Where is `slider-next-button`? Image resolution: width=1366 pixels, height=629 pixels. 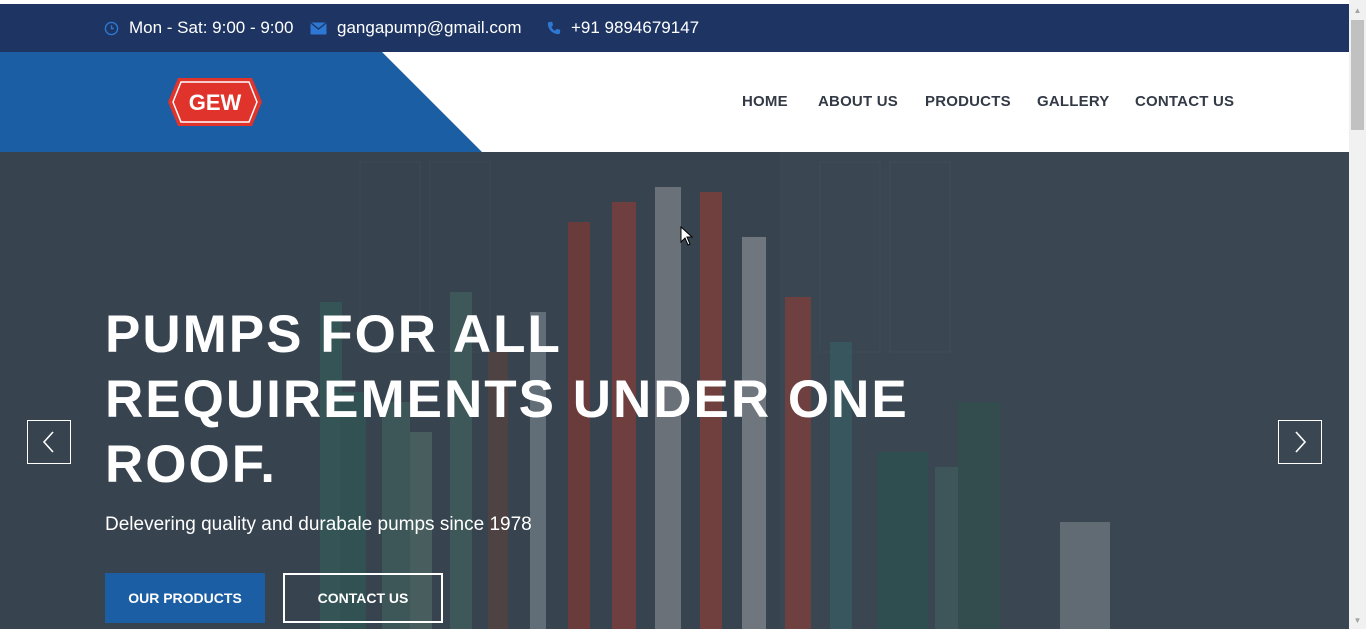 slider-next-button is located at coordinates (1300, 442).